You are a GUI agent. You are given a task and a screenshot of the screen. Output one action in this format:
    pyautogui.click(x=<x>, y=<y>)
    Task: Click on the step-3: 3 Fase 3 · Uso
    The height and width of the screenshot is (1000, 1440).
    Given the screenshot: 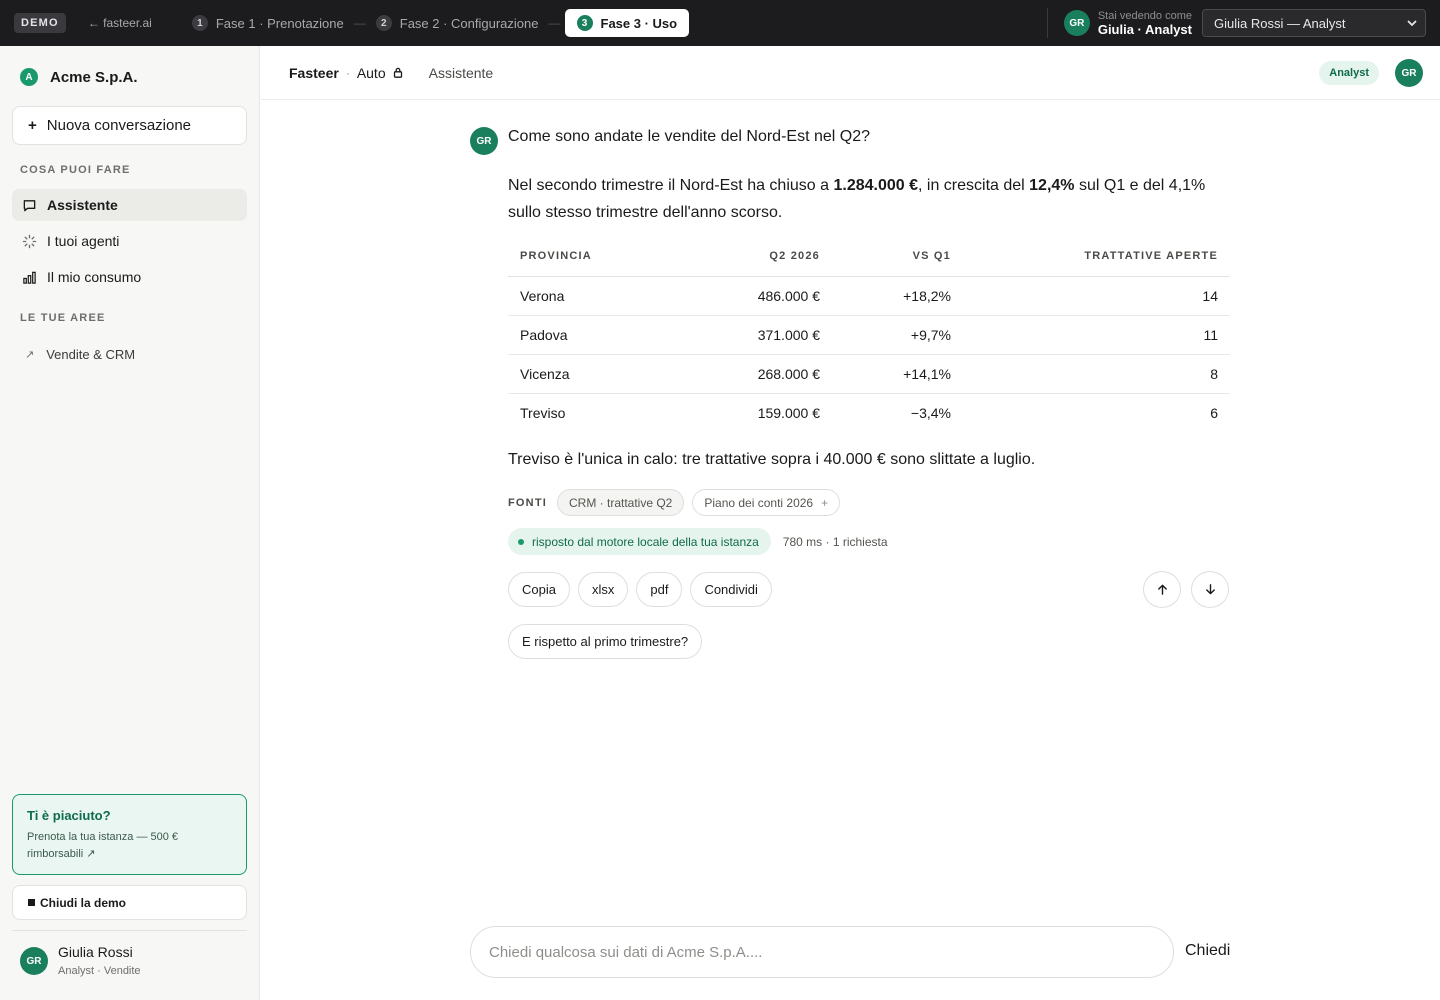 What is the action you would take?
    pyautogui.click(x=627, y=23)
    